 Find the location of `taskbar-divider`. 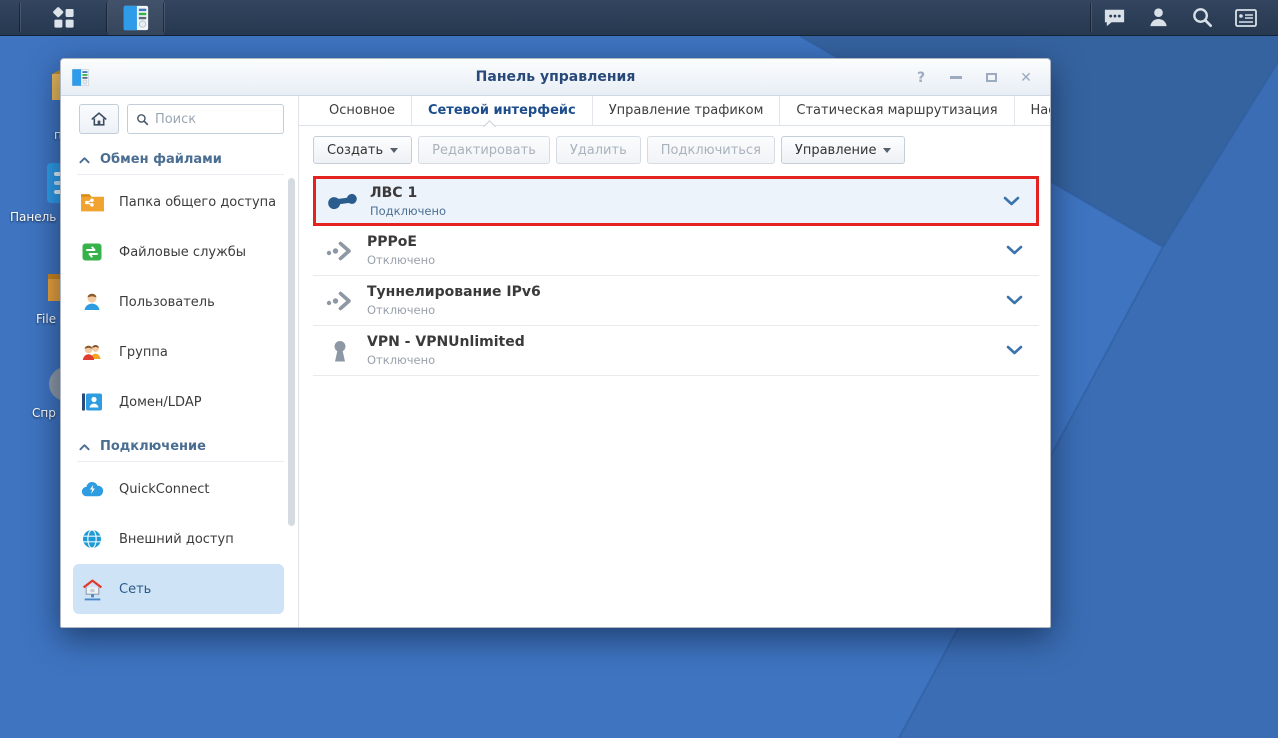

taskbar-divider is located at coordinates (164, 17).